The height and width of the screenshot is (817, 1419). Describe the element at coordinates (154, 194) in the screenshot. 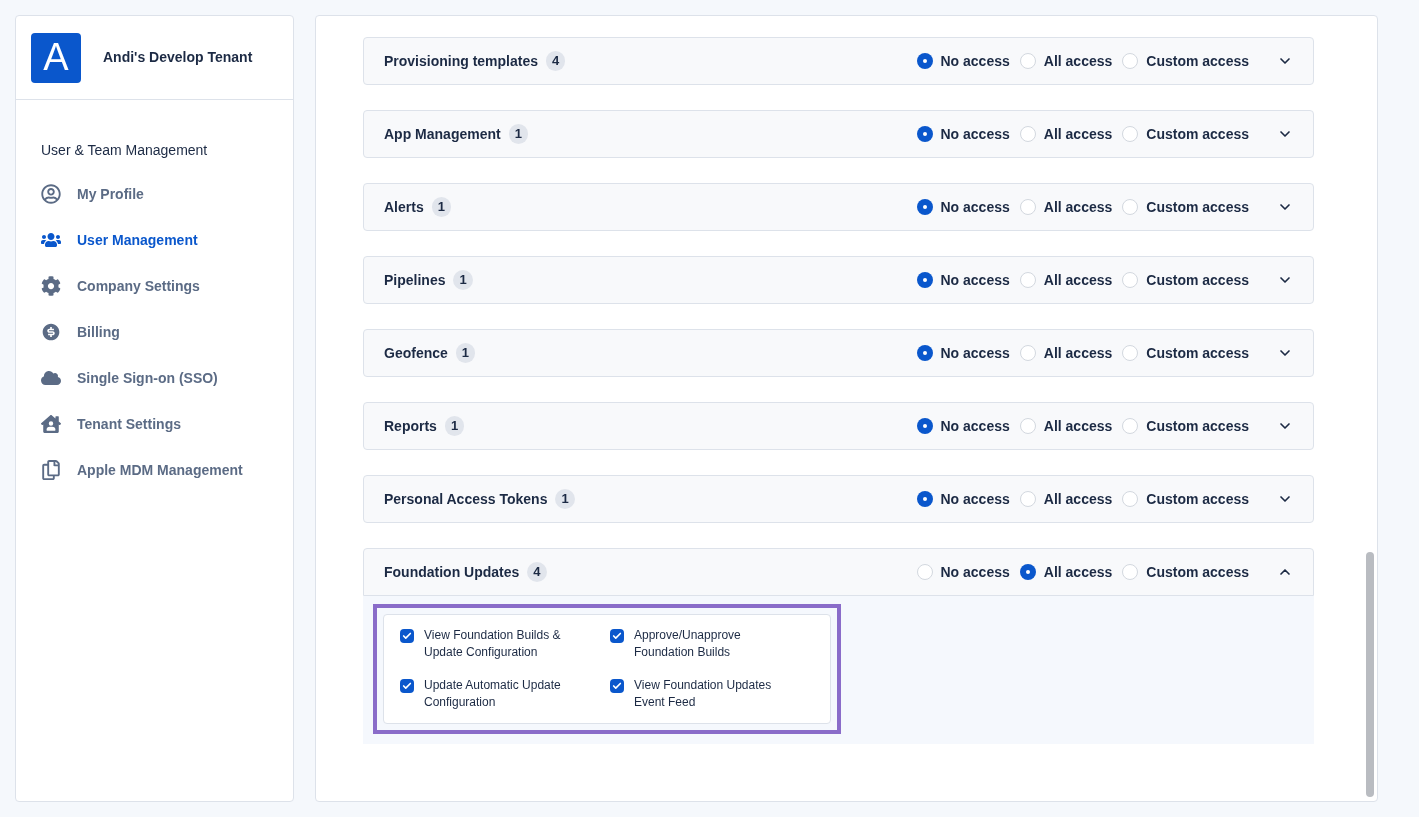

I see `sidebar-item: My Profile` at that location.